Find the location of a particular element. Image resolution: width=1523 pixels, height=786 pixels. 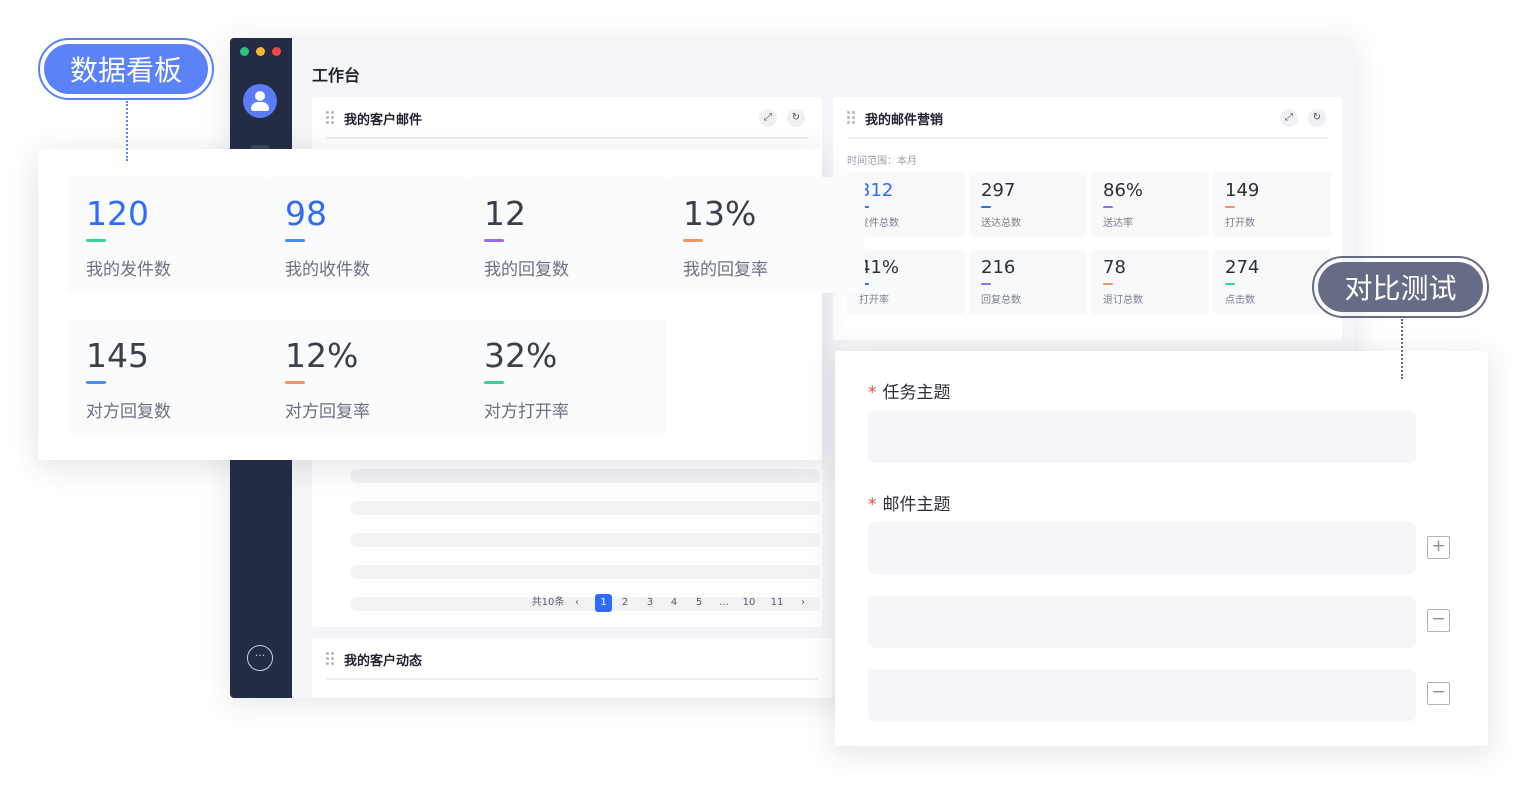

stat-value: 297 is located at coordinates (998, 190).